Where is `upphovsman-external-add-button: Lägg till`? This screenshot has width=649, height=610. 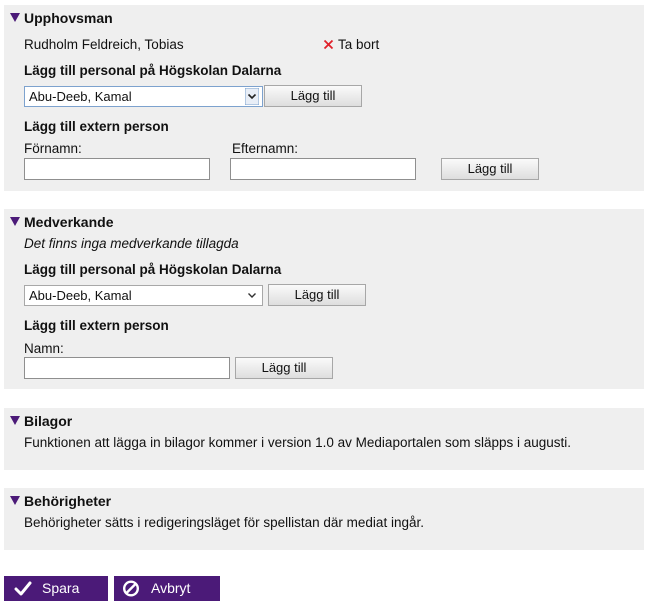 upphovsman-external-add-button: Lägg till is located at coordinates (490, 169).